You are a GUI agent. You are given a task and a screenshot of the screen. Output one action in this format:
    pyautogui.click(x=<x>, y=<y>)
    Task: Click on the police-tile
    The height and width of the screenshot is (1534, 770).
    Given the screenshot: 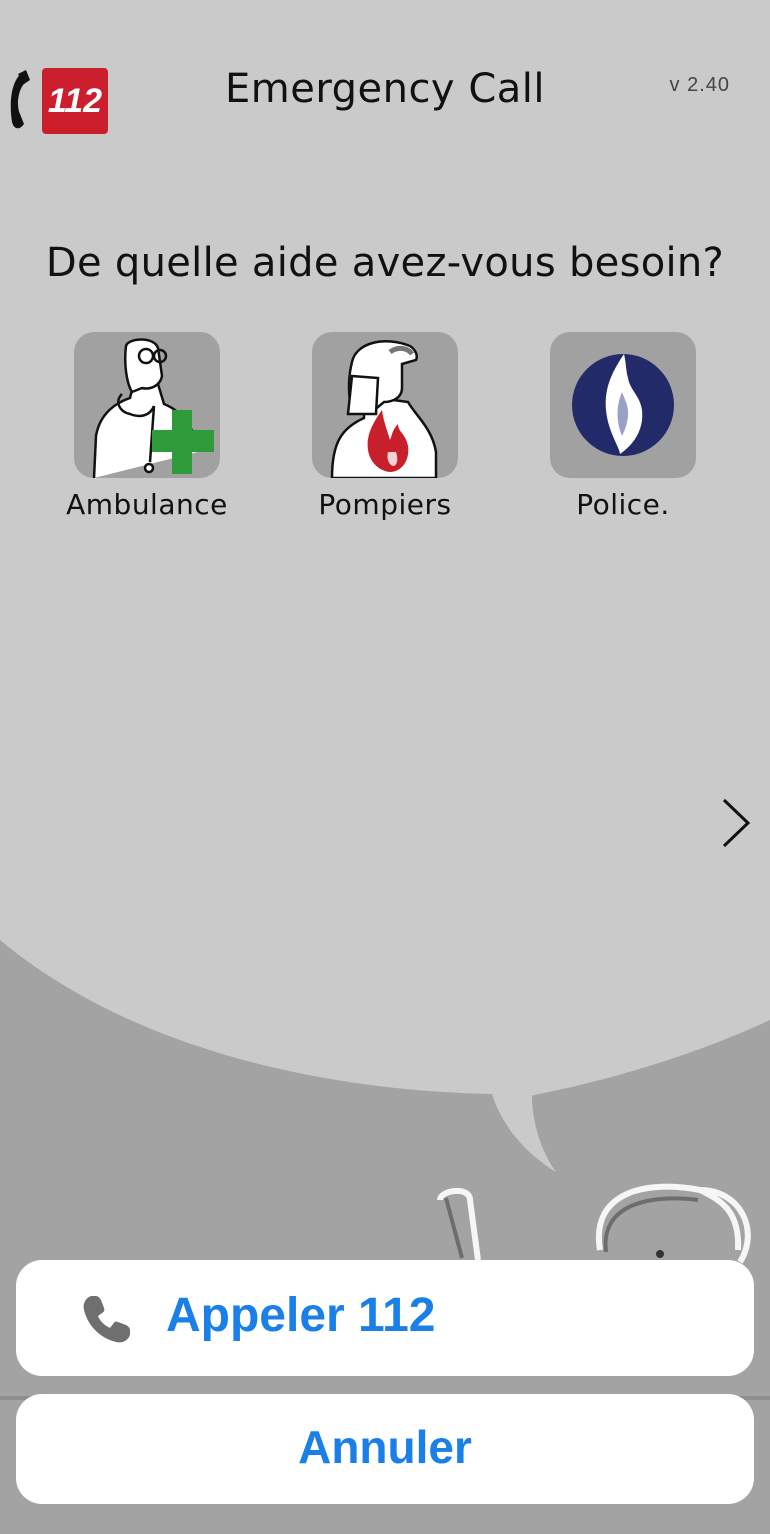 What is the action you would take?
    pyautogui.click(x=623, y=405)
    